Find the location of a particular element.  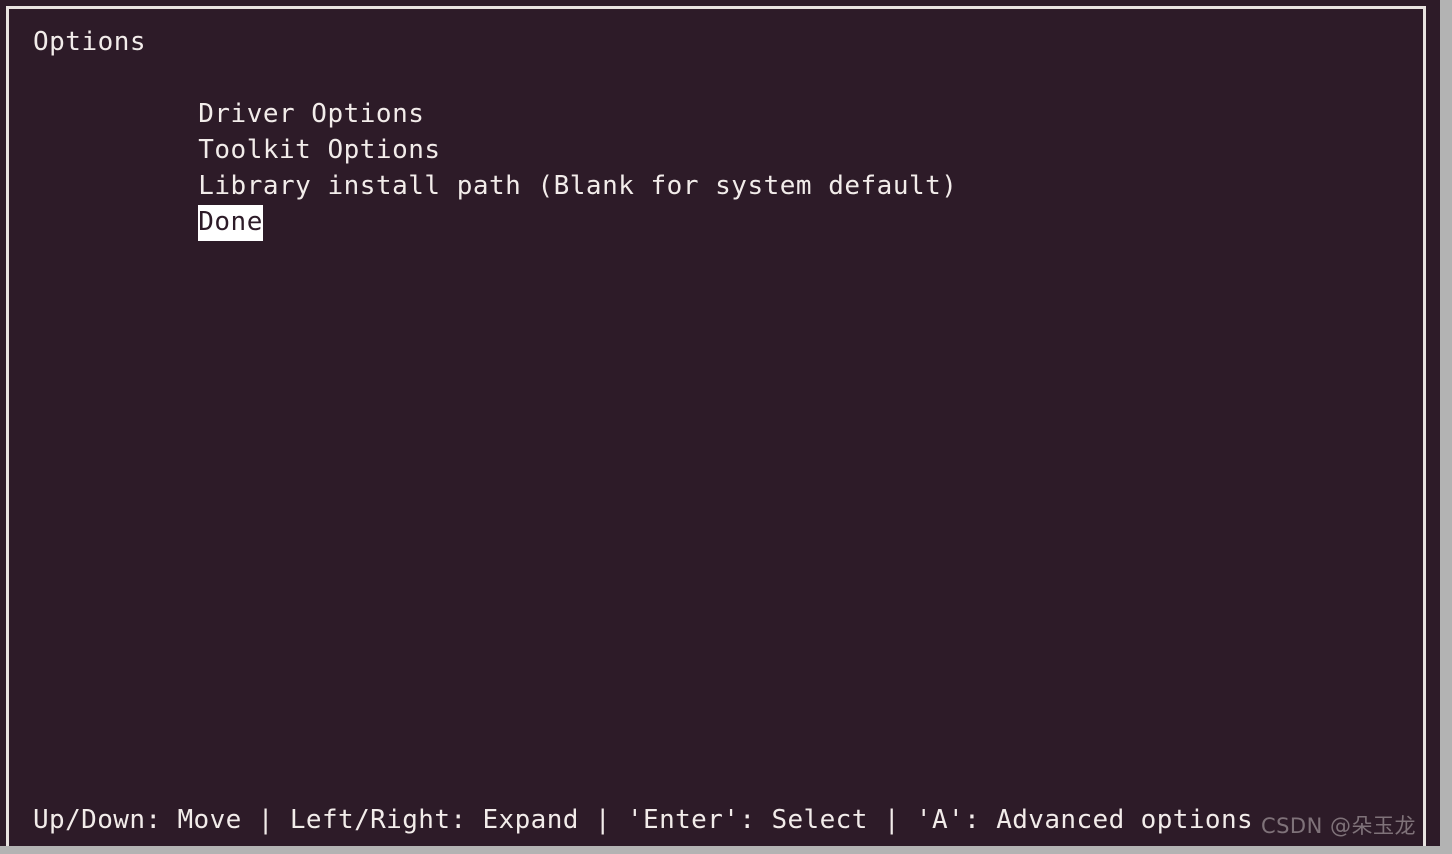

desktop-bottom-edge is located at coordinates (726, 850).